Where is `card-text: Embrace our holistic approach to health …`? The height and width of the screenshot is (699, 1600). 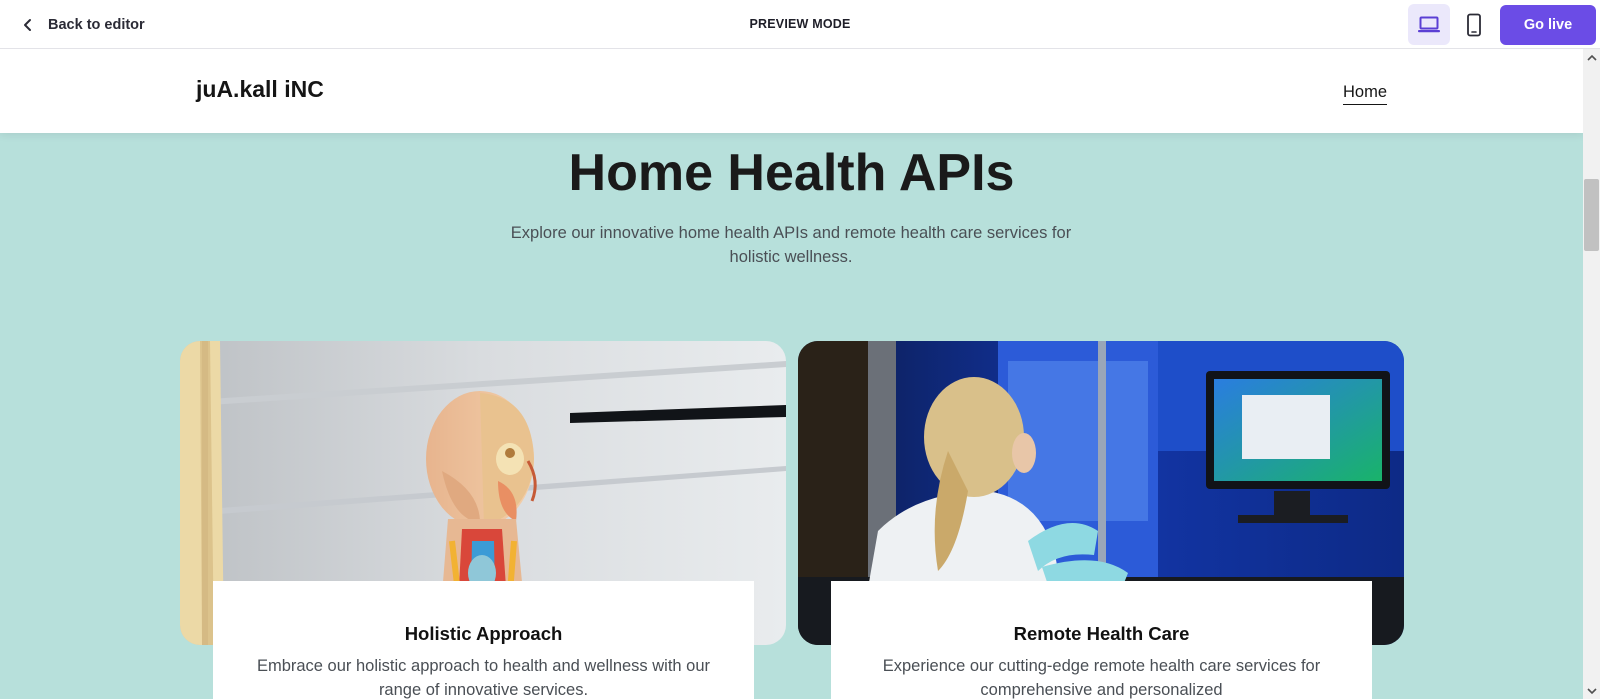
card-text: Embrace our holistic approach to health … is located at coordinates (483, 678).